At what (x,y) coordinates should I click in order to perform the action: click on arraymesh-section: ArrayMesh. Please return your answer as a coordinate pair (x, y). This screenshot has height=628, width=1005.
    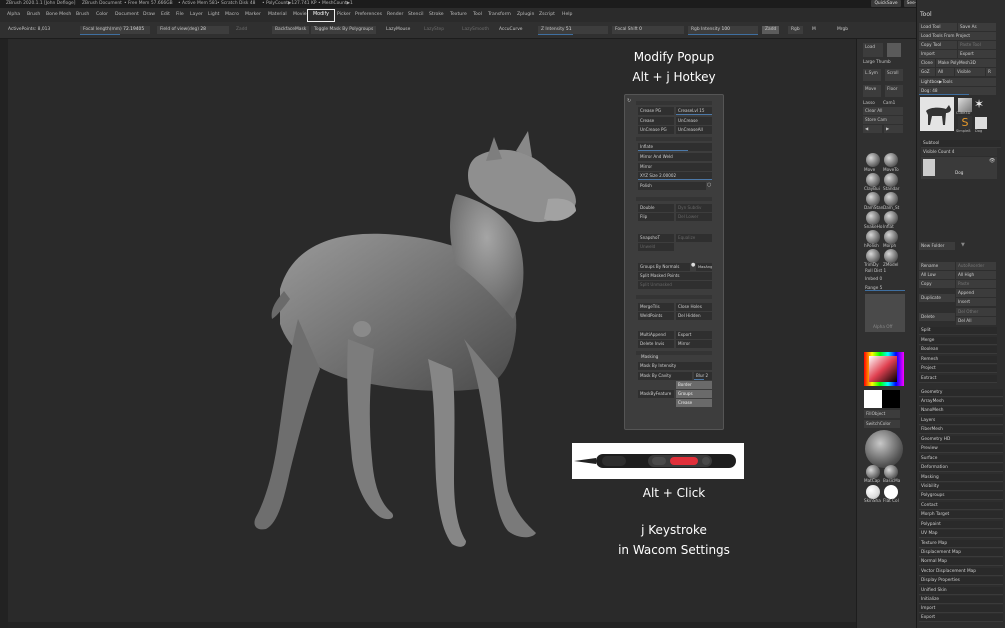
    Looking at the image, I should click on (961, 402).